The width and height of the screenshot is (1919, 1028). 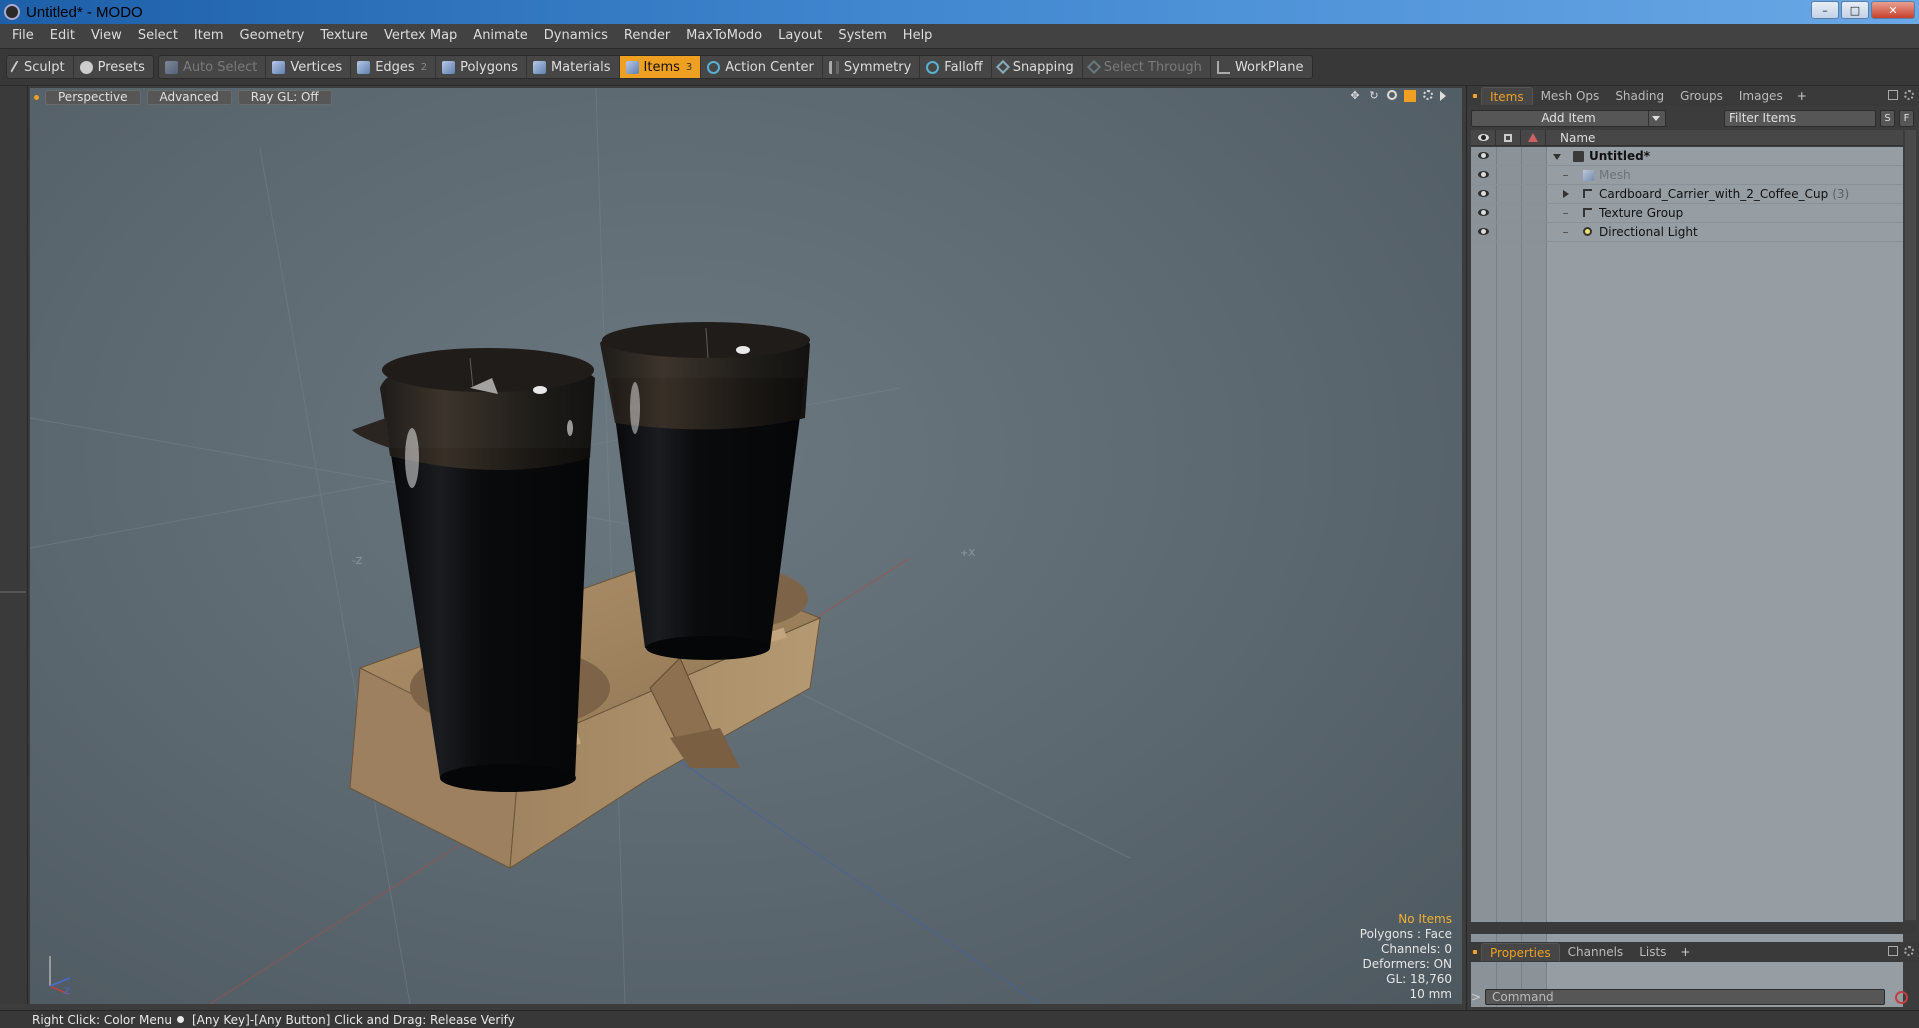 I want to click on tab-lists: Lists, so click(x=1652, y=952).